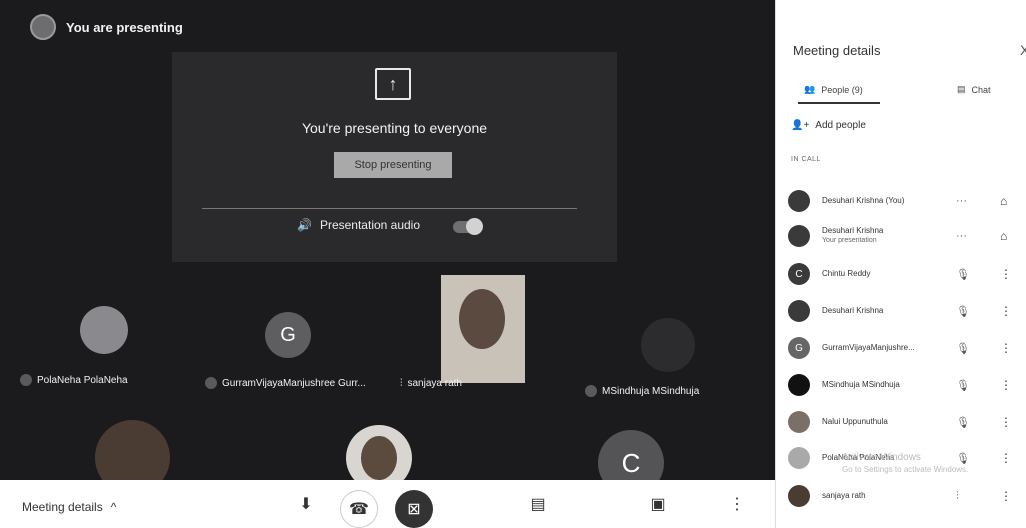 This screenshot has height=528, width=1026. Describe the element at coordinates (389, 208) in the screenshot. I see `divider` at that location.